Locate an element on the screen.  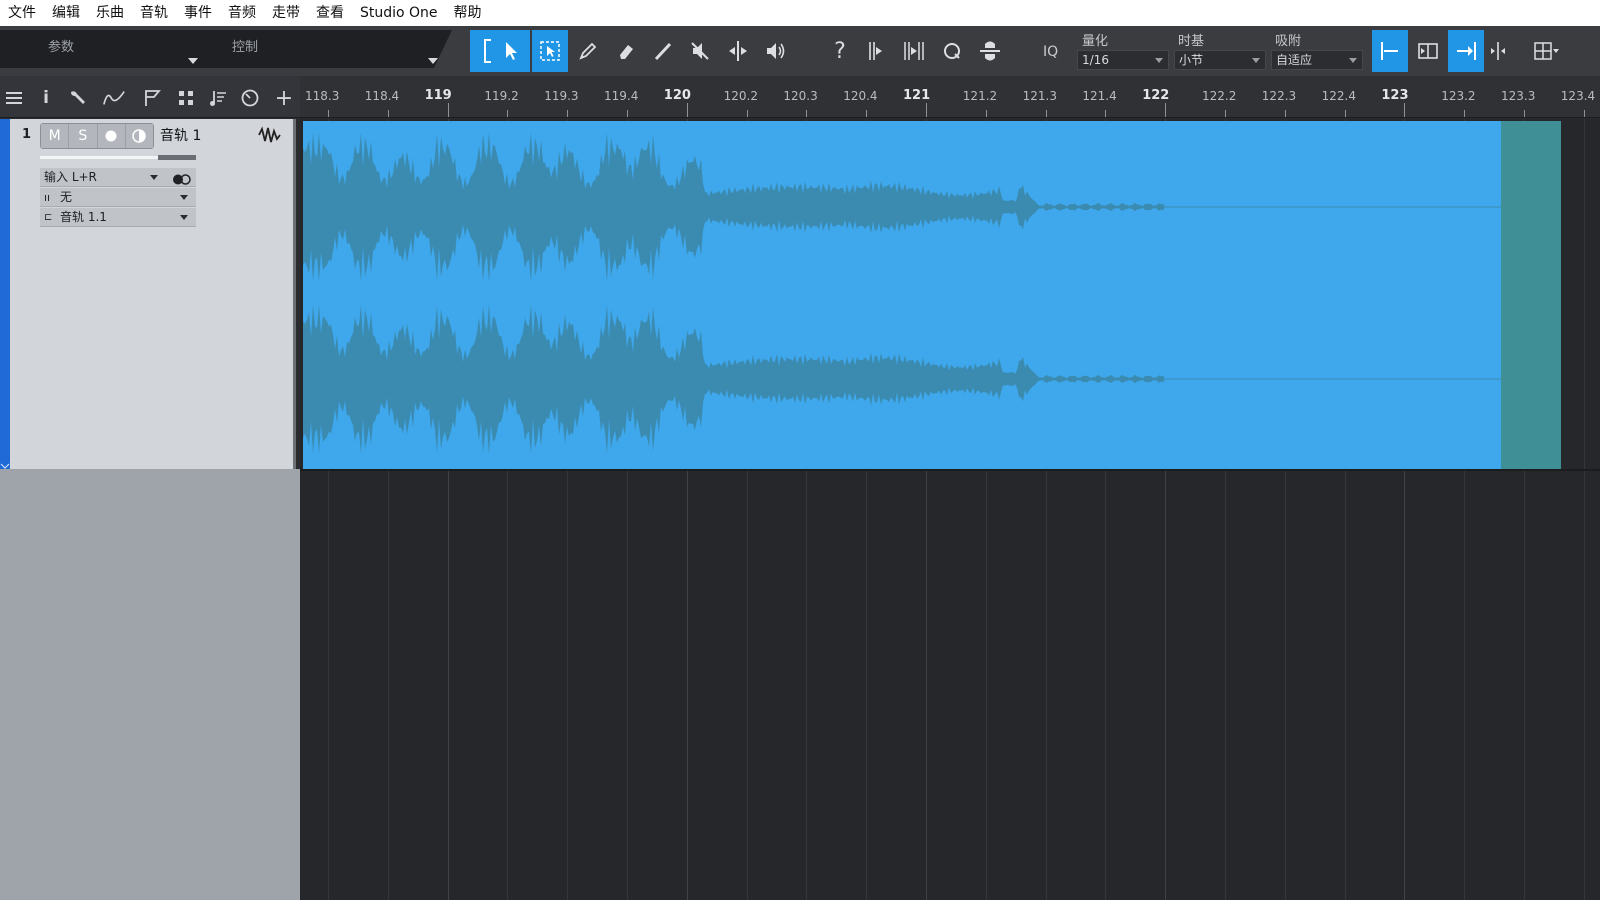
audio-event-tail is located at coordinates (1531, 295).